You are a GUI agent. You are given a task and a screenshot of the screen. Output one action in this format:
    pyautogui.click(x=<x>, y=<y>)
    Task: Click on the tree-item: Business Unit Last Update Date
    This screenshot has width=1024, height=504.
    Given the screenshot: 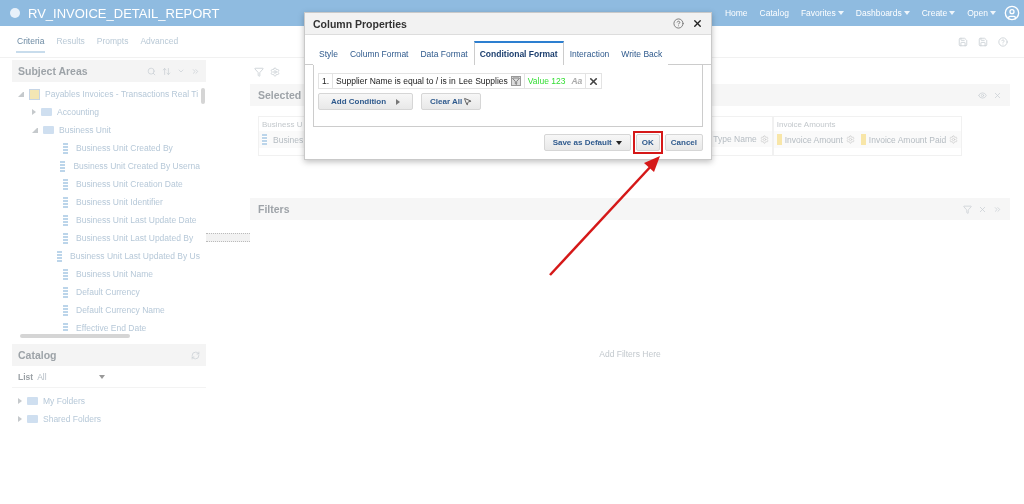 What is the action you would take?
    pyautogui.click(x=136, y=220)
    